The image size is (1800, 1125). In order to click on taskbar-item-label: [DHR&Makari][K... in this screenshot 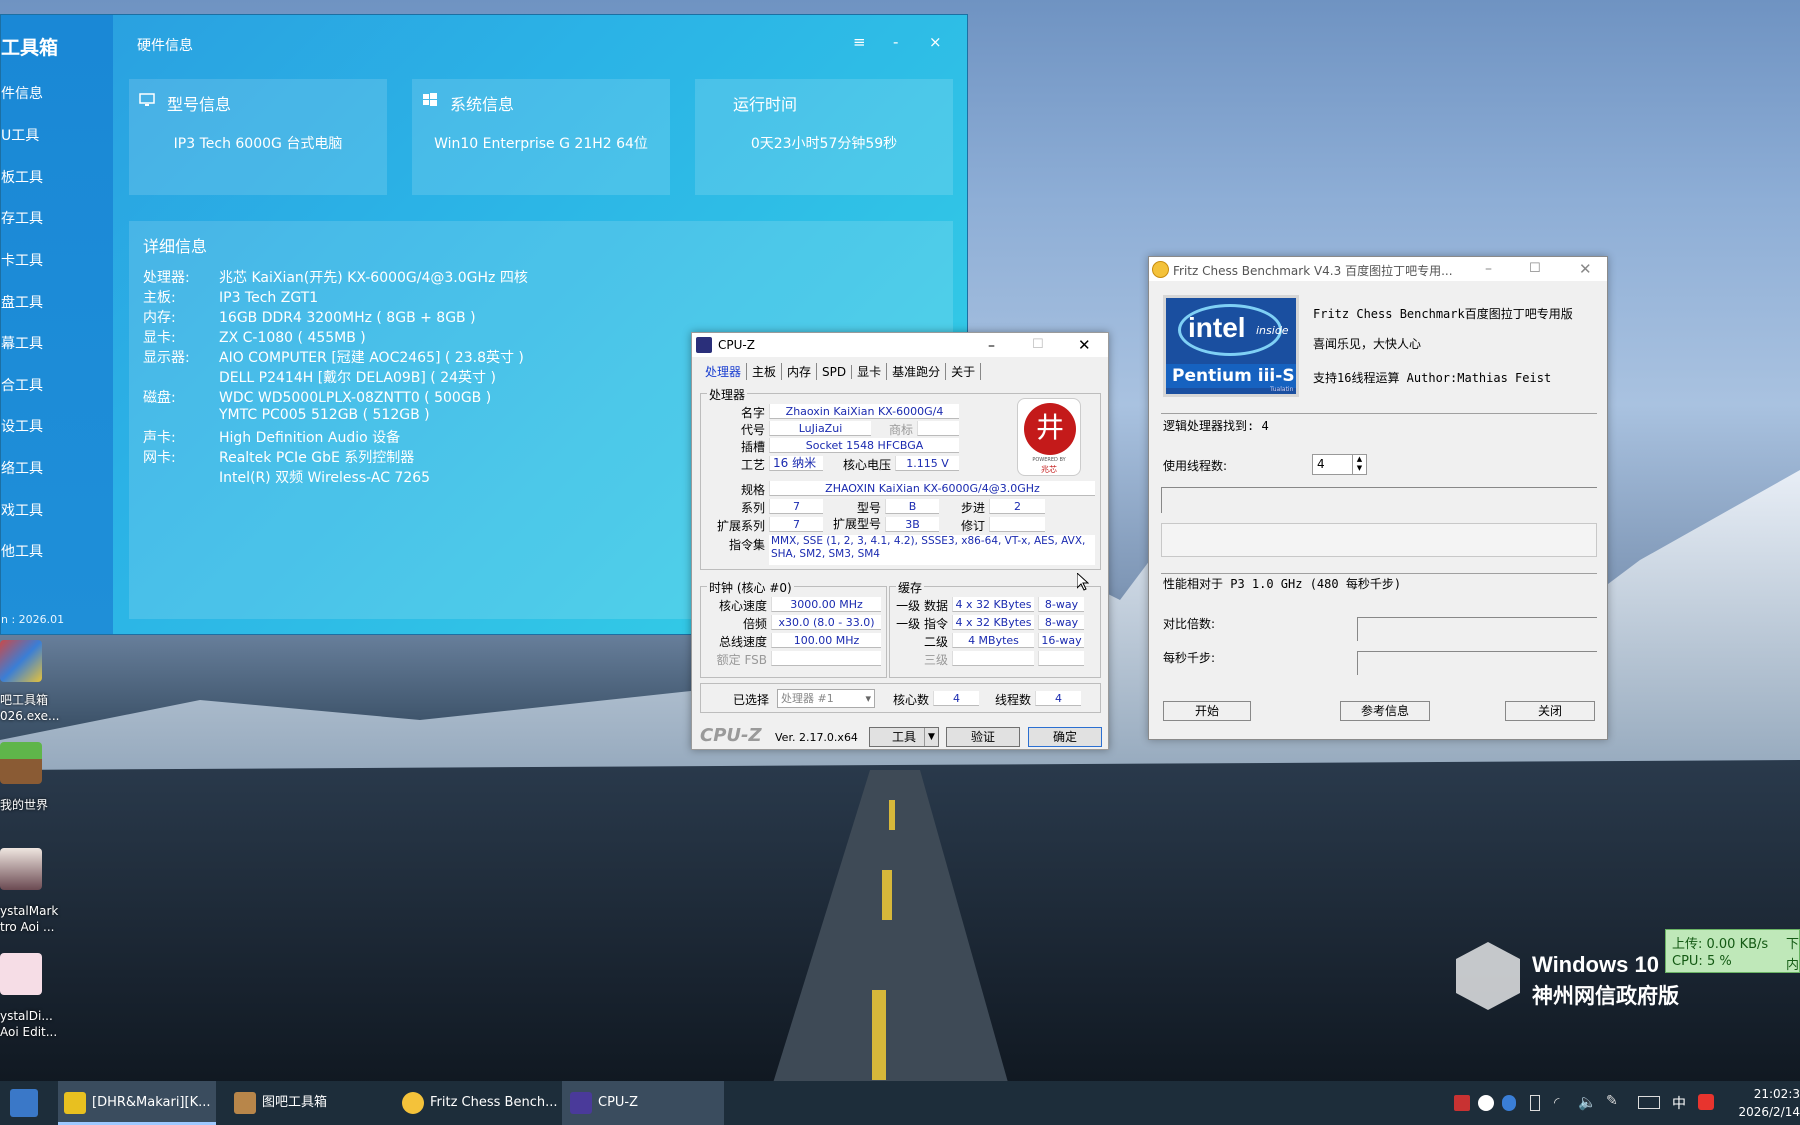, I will do `click(151, 1102)`.